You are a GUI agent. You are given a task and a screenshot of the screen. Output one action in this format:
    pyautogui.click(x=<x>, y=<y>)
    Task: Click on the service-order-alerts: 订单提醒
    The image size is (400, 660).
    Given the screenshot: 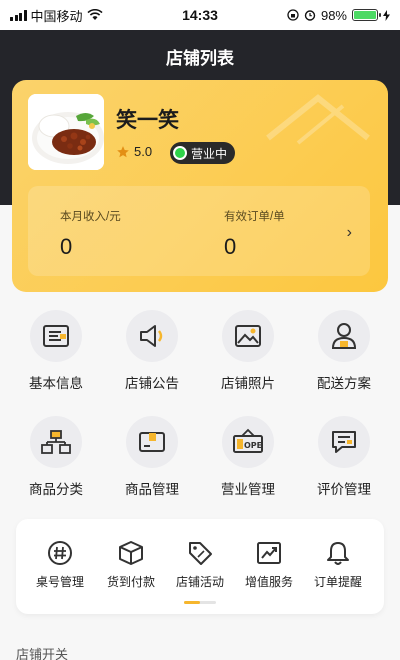 What is the action you would take?
    pyautogui.click(x=338, y=564)
    